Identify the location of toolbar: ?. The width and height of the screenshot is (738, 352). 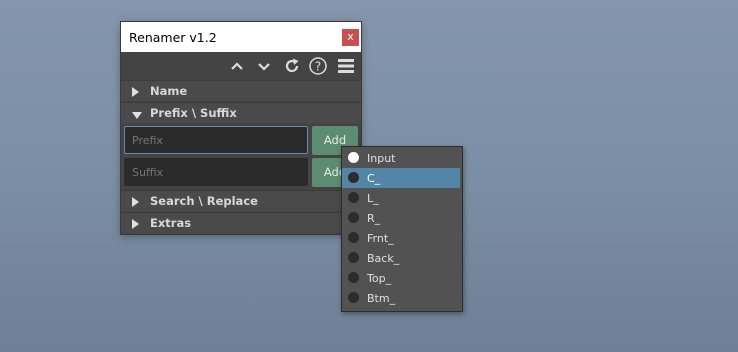
(241, 66).